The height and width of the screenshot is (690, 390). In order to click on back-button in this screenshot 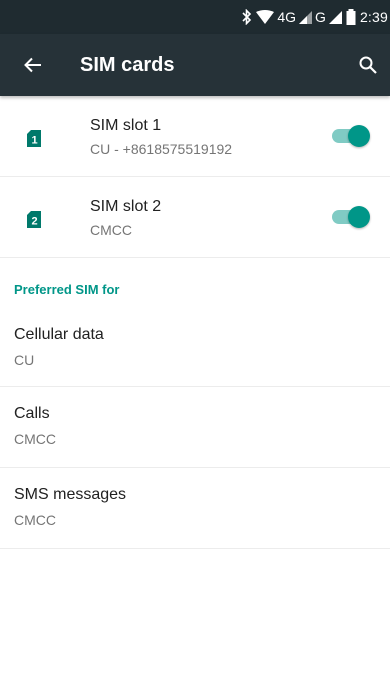, I will do `click(32, 65)`.